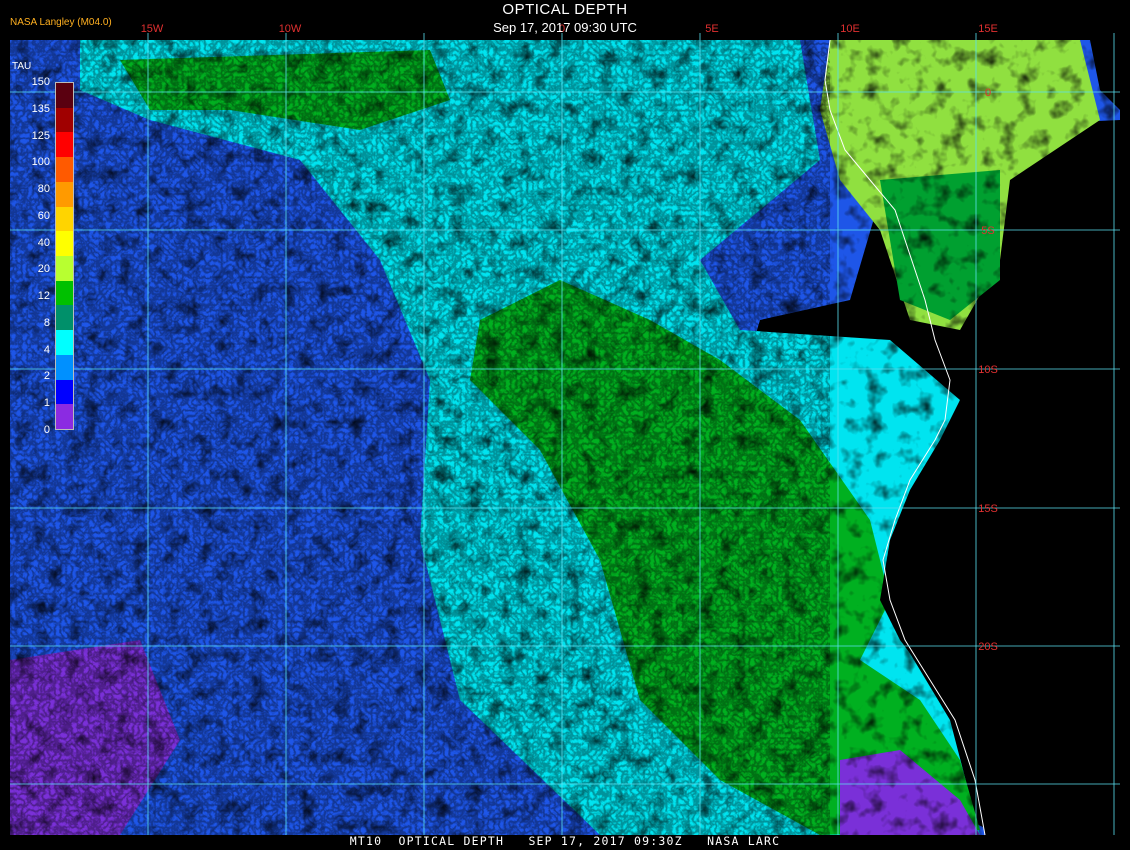 This screenshot has width=1130, height=850. I want to click on latitude-label: 0, so click(988, 93).